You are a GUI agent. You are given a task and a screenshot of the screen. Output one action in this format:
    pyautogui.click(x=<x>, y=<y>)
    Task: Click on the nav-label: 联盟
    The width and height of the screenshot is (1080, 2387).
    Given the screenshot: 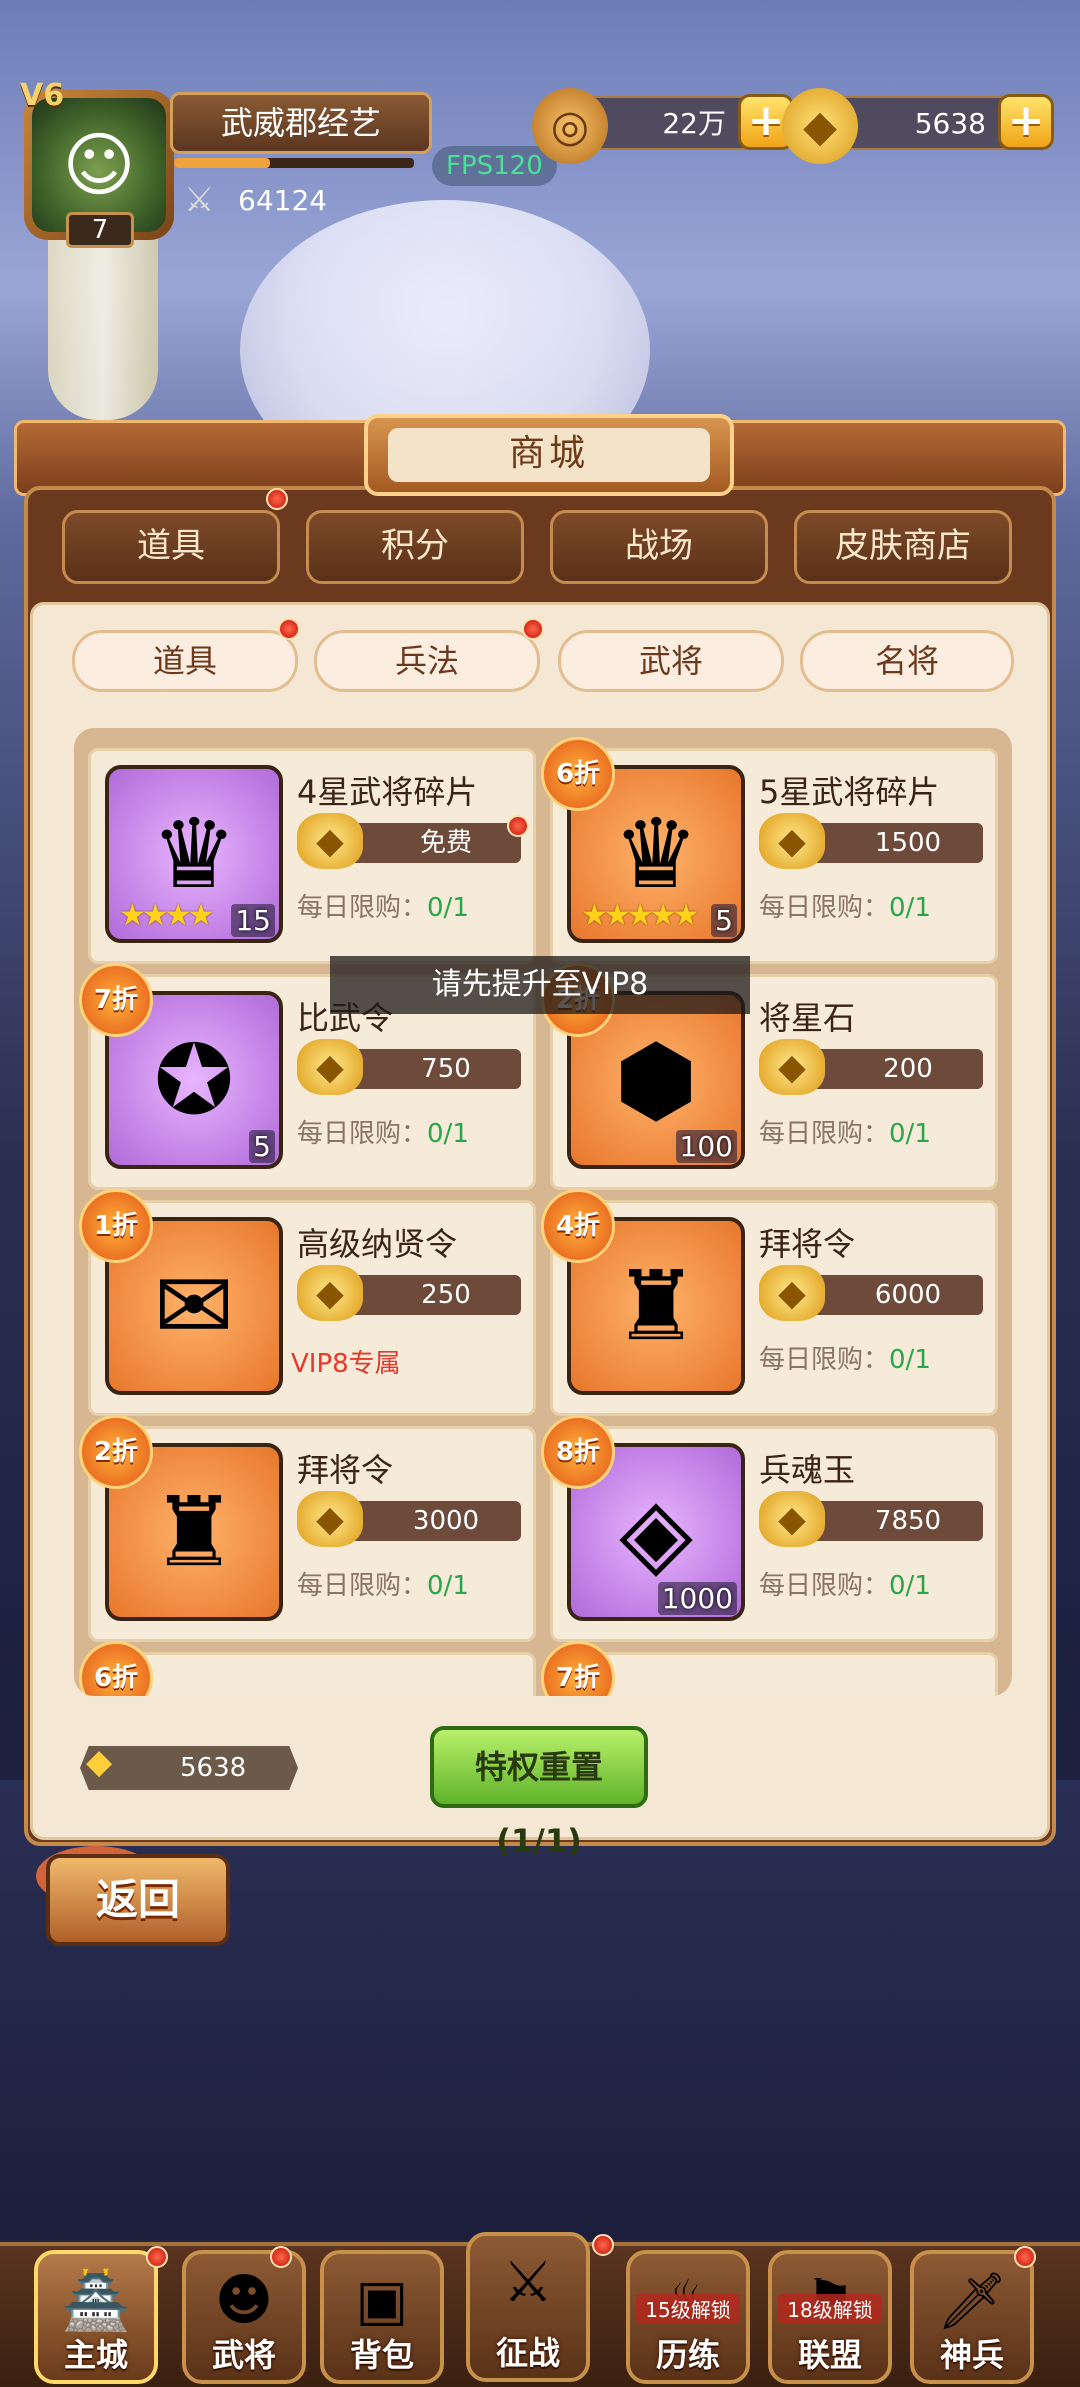 What is the action you would take?
    pyautogui.click(x=829, y=2355)
    